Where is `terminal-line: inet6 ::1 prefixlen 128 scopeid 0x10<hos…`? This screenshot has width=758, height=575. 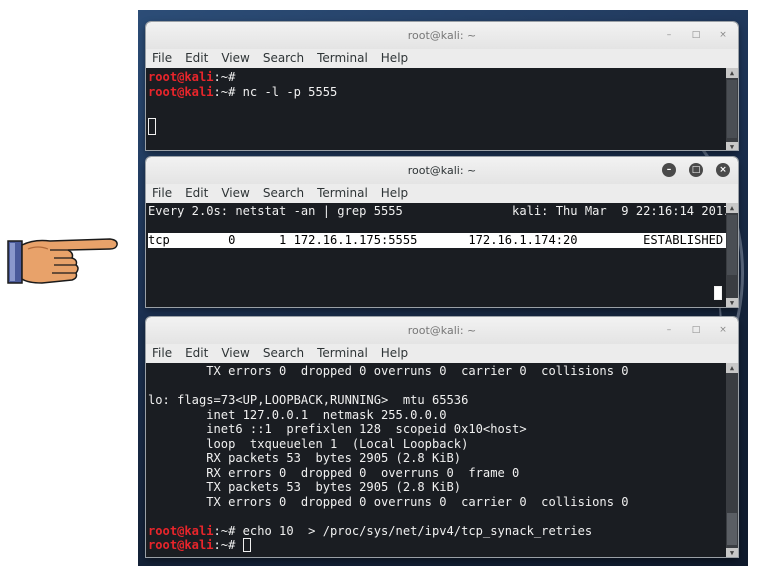
terminal-line: inet6 ::1 prefixlen 128 scopeid 0x10<hos… is located at coordinates (337, 429).